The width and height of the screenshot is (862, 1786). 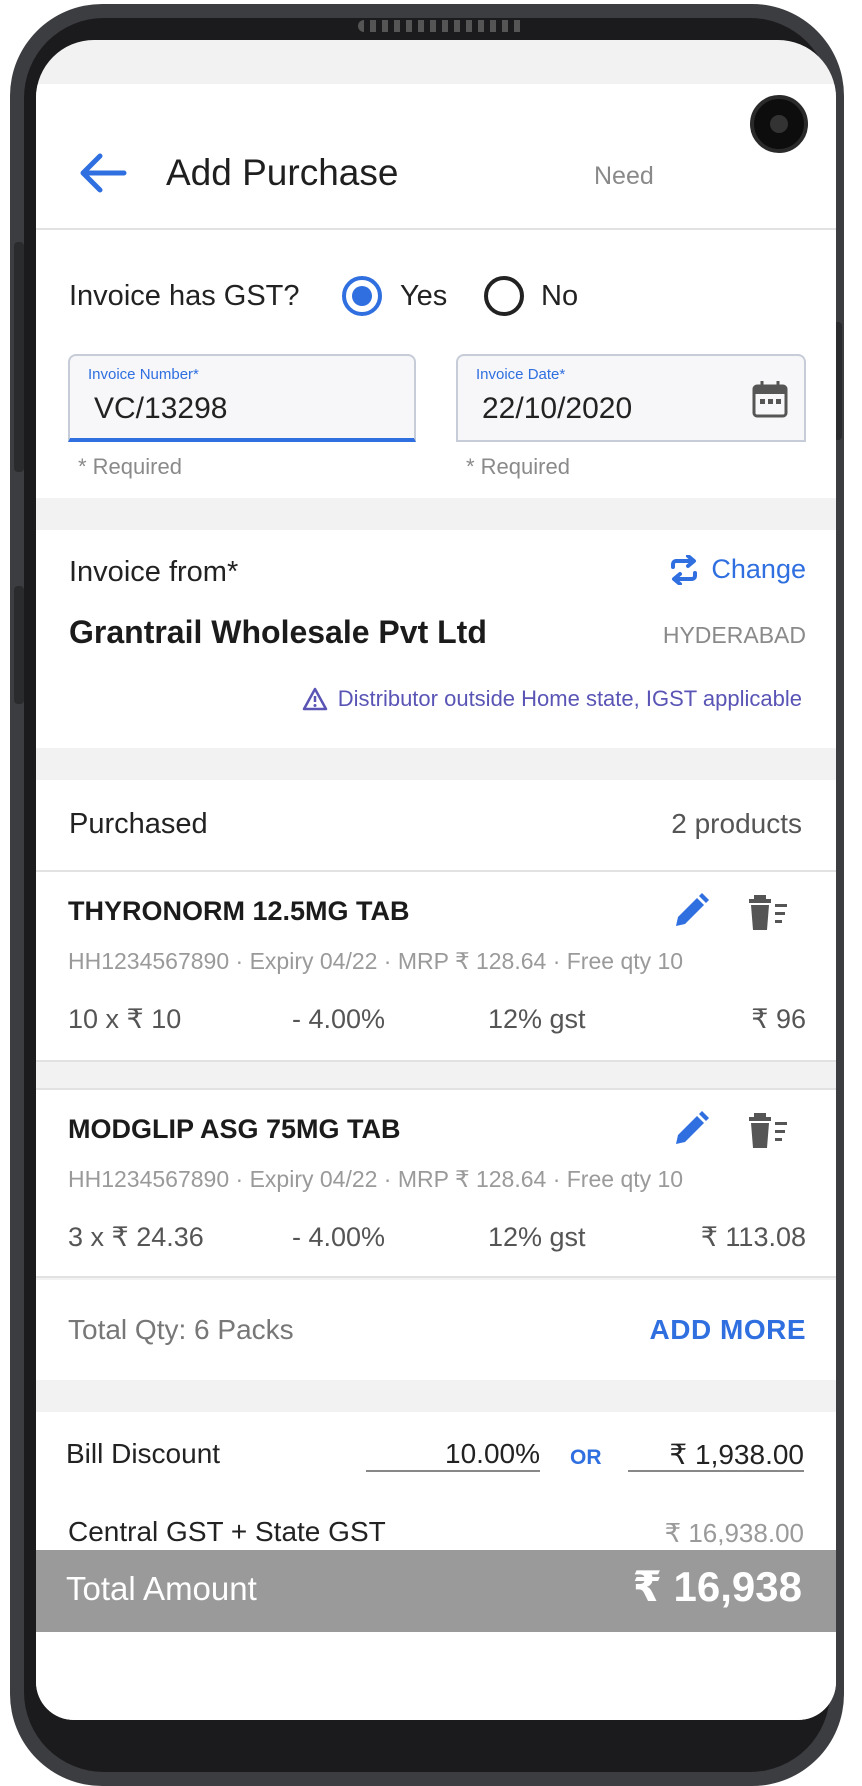 I want to click on phone-volume-button, so click(x=19, y=357).